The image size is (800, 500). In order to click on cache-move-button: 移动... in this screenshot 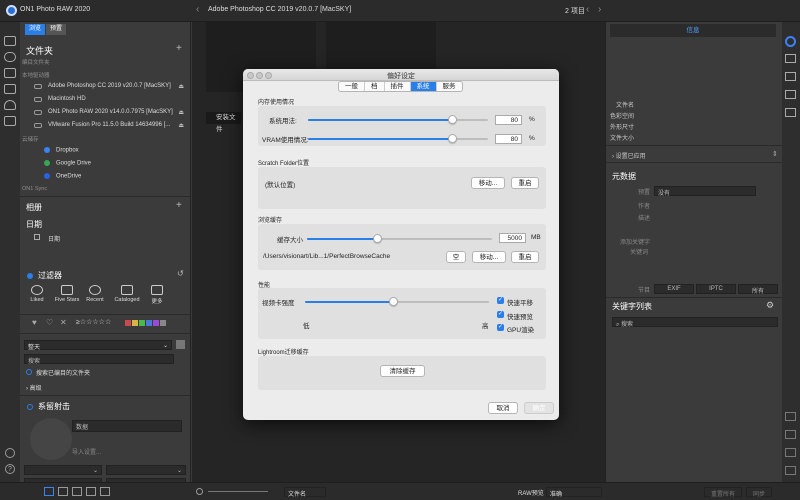, I will do `click(489, 257)`.